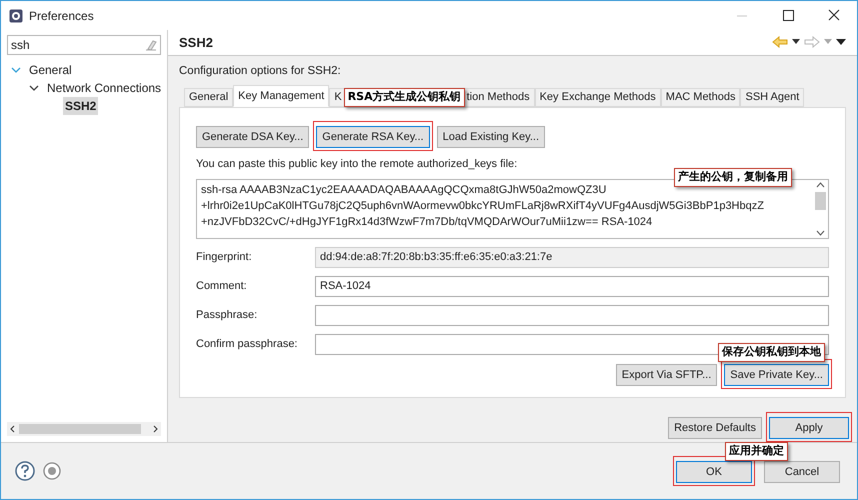 This screenshot has height=500, width=858. Describe the element at coordinates (498, 97) in the screenshot. I see `tab-label: tion Methods` at that location.